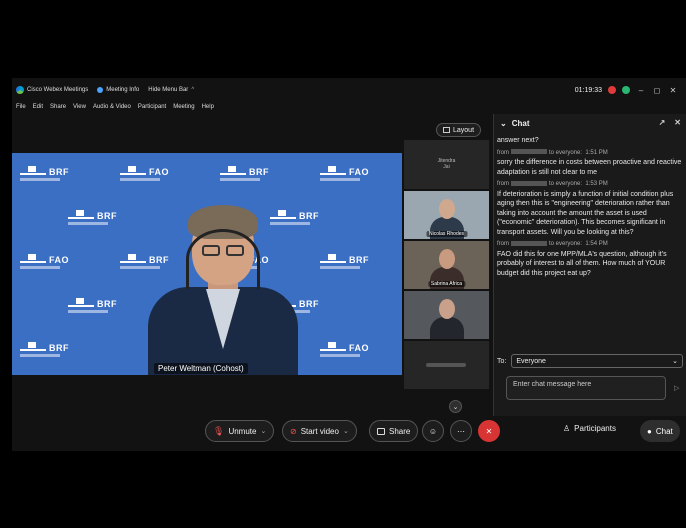 The height and width of the screenshot is (528, 686). Describe the element at coordinates (641, 90) in the screenshot. I see `minimize-button: –` at that location.